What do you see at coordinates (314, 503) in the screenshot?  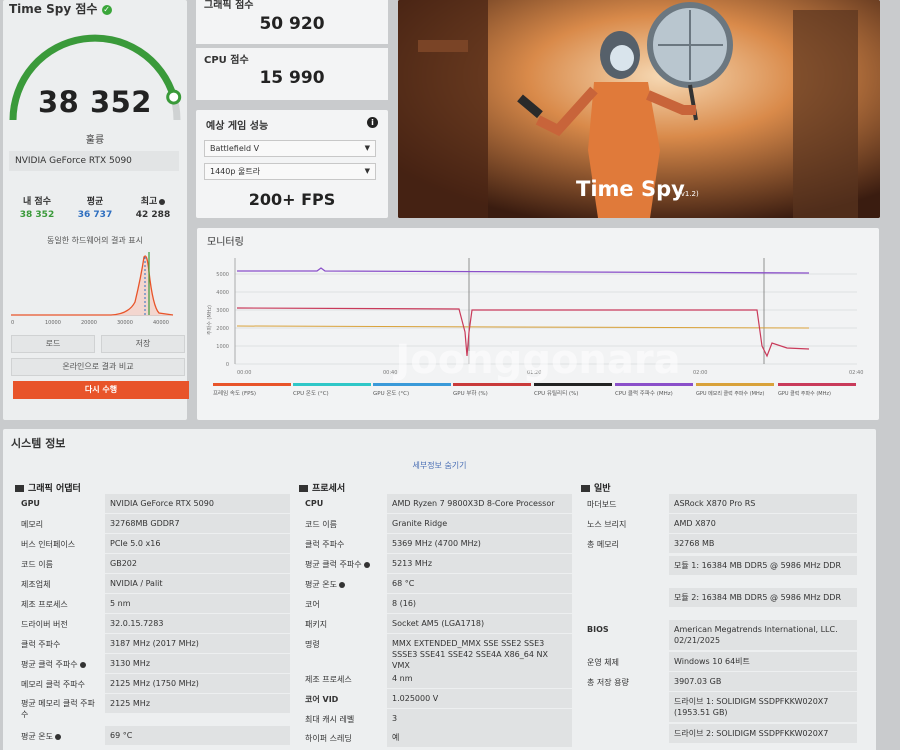 I see `cpu-key: CPU` at bounding box center [314, 503].